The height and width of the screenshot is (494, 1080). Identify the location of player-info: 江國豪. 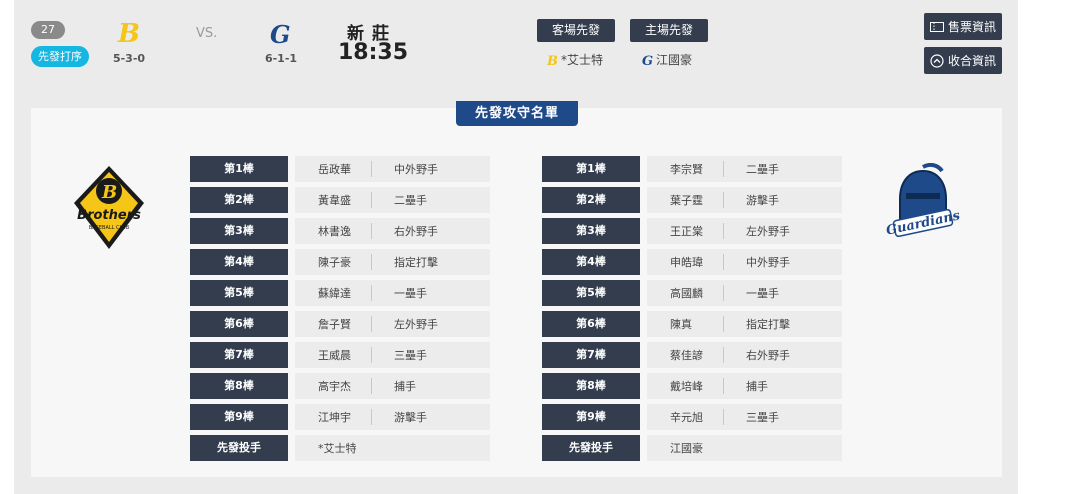
(744, 448).